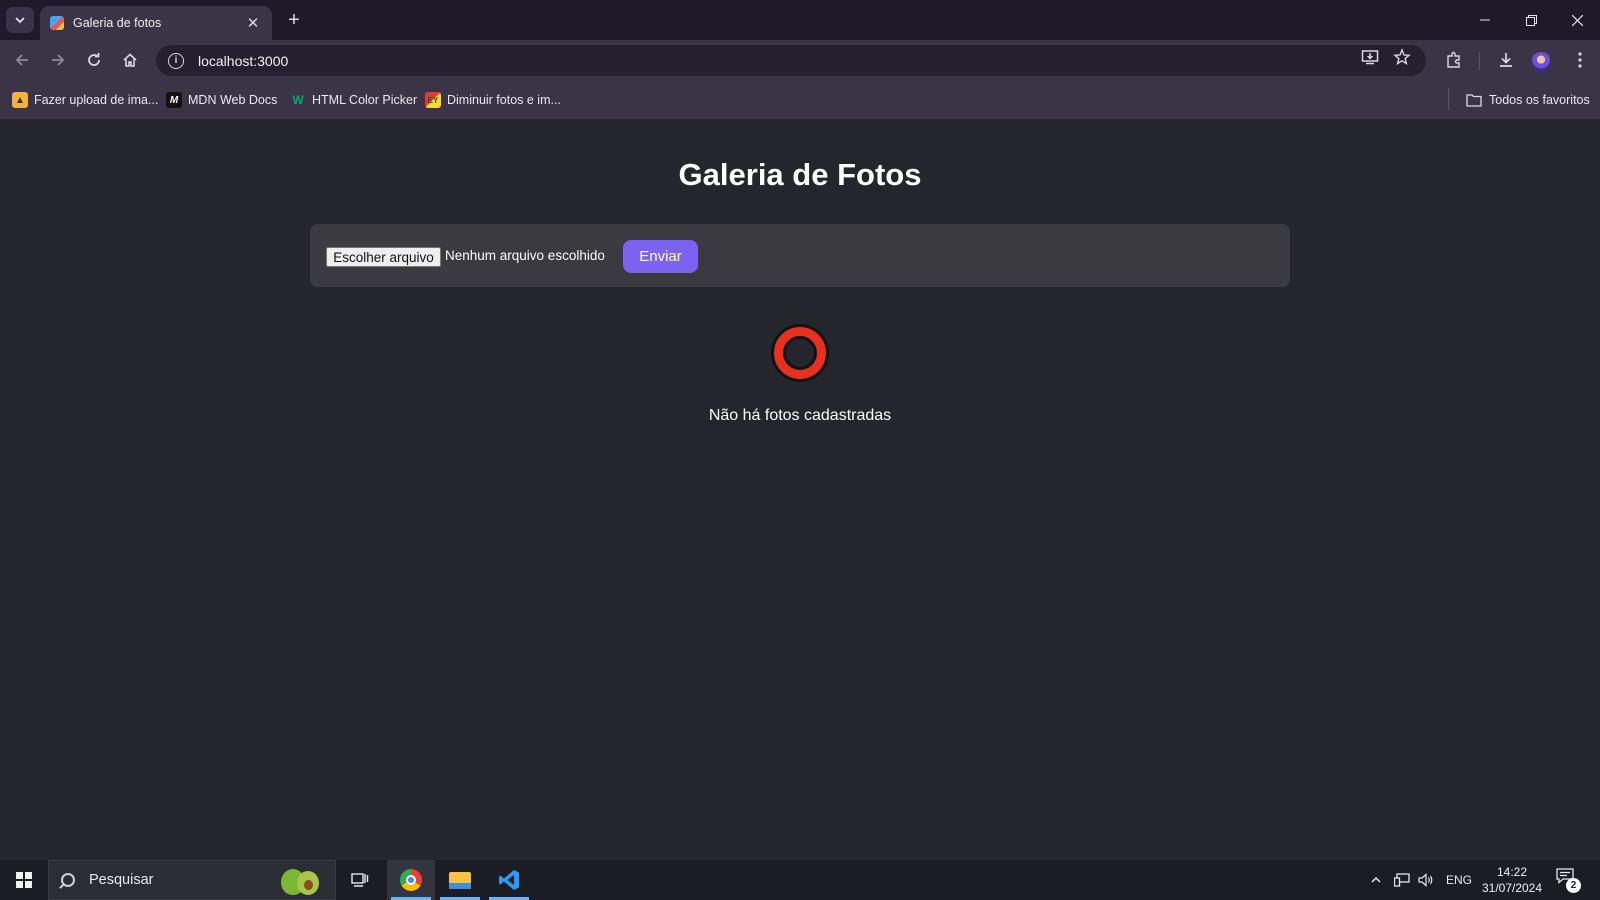  I want to click on close-window-button, so click(1577, 20).